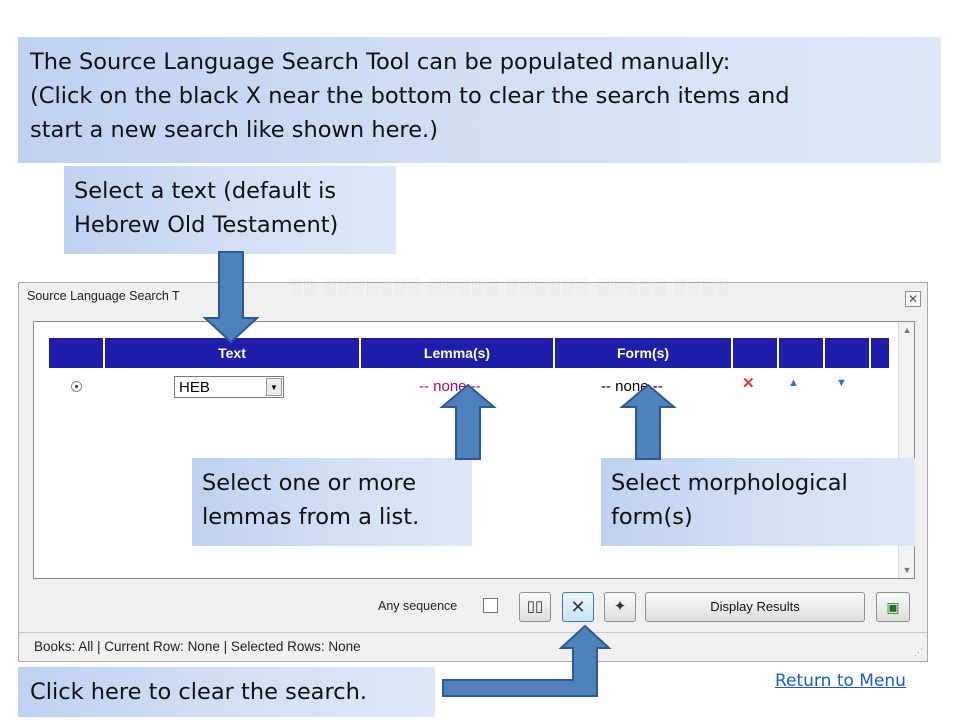 The height and width of the screenshot is (720, 960). Describe the element at coordinates (103, 296) in the screenshot. I see `window-title: Source Language Search T` at that location.